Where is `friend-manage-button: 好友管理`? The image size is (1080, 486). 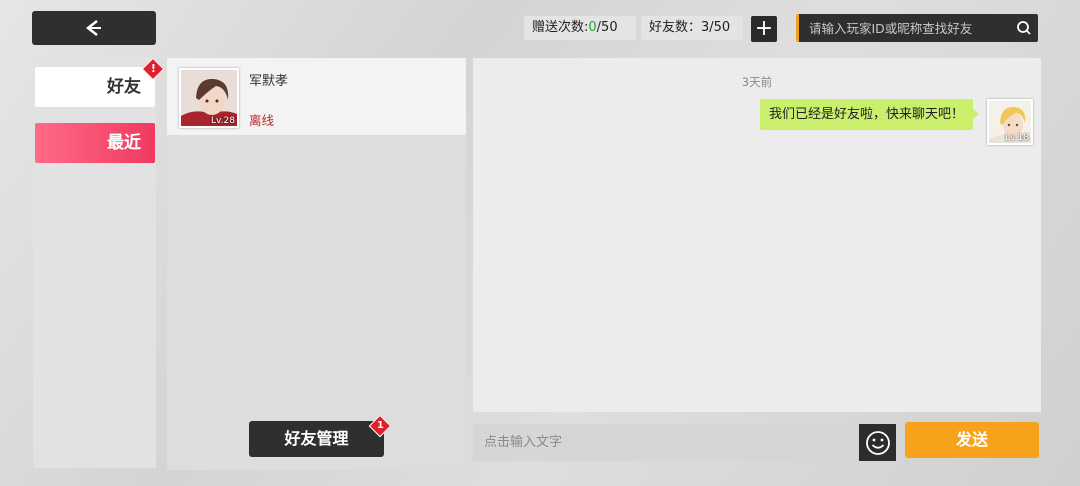 friend-manage-button: 好友管理 is located at coordinates (316, 439).